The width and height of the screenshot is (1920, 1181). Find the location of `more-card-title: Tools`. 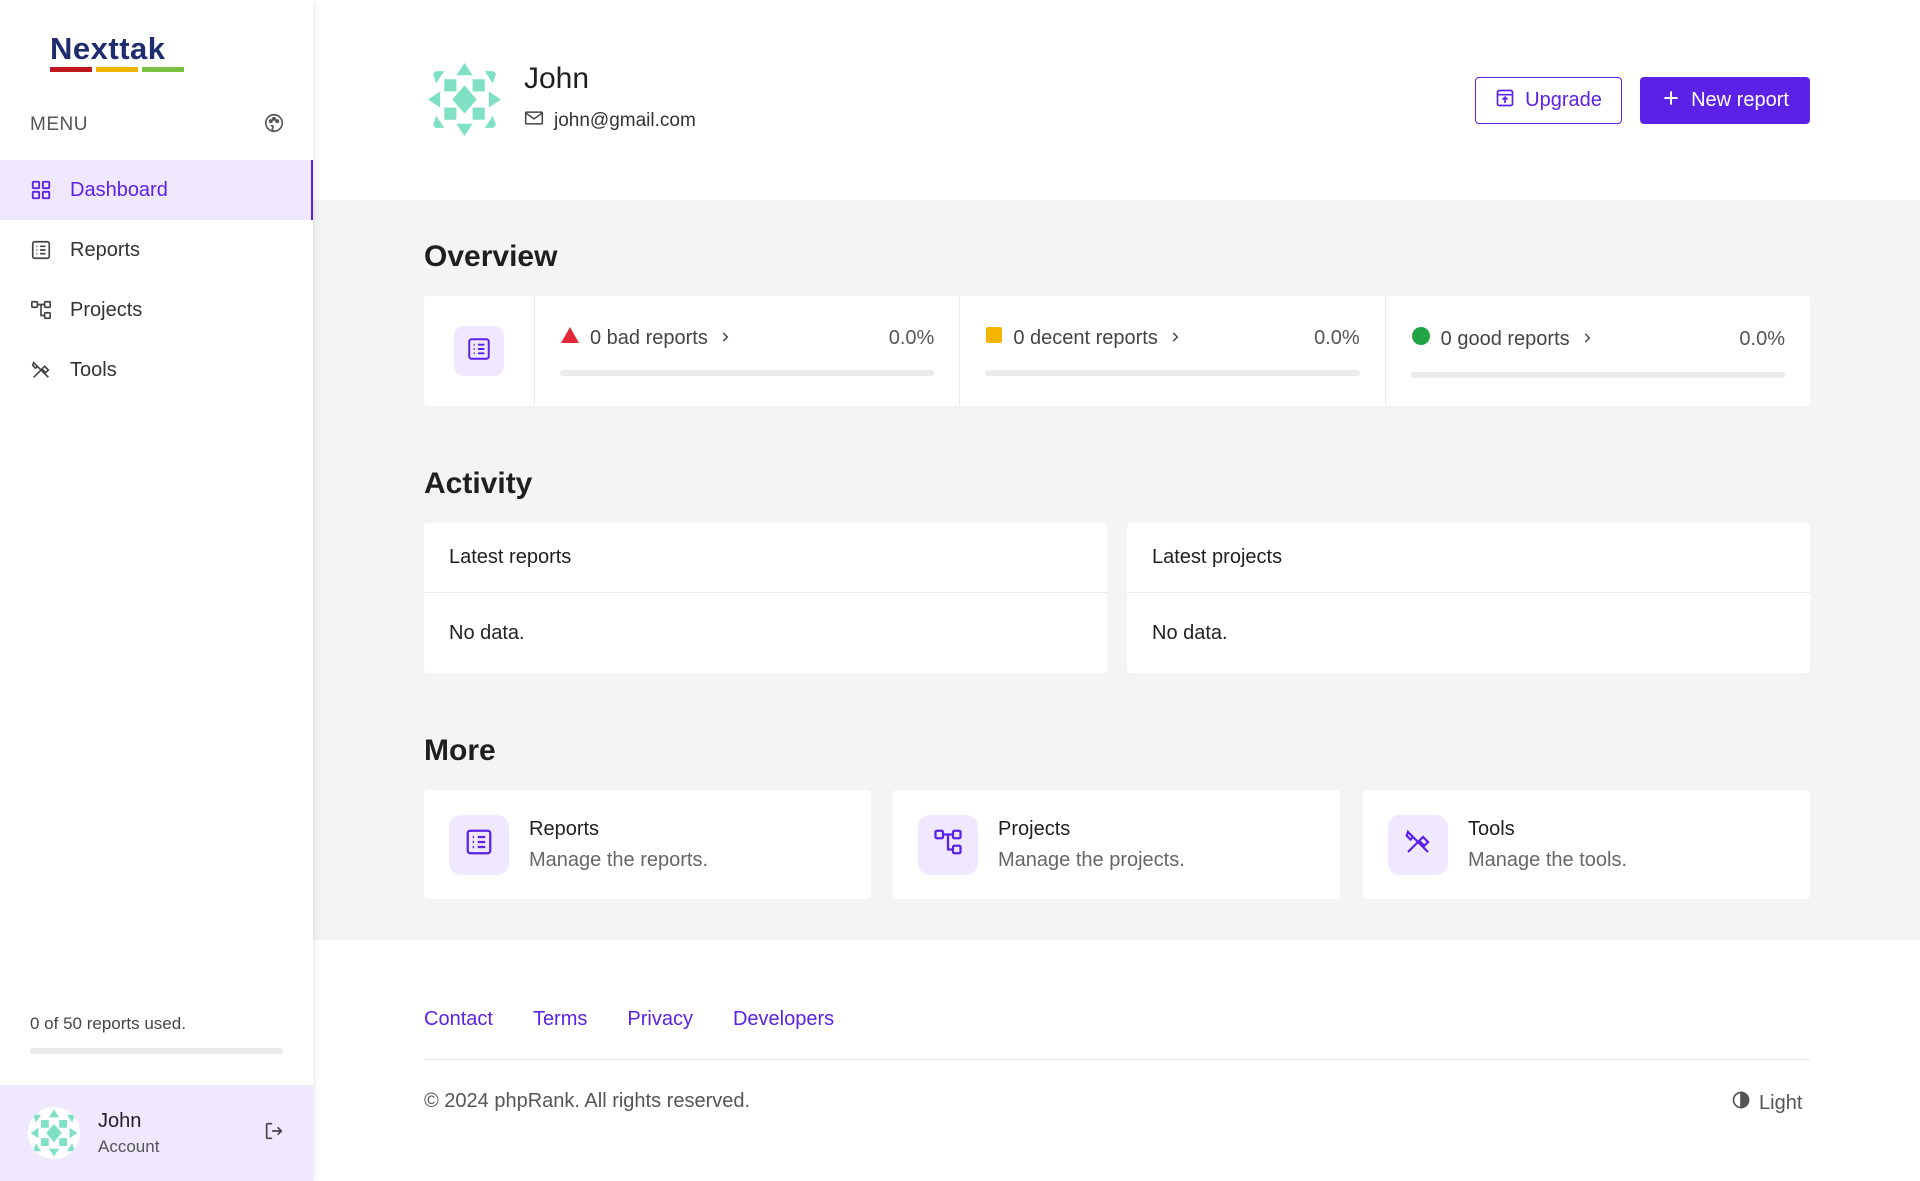

more-card-title: Tools is located at coordinates (1491, 828).